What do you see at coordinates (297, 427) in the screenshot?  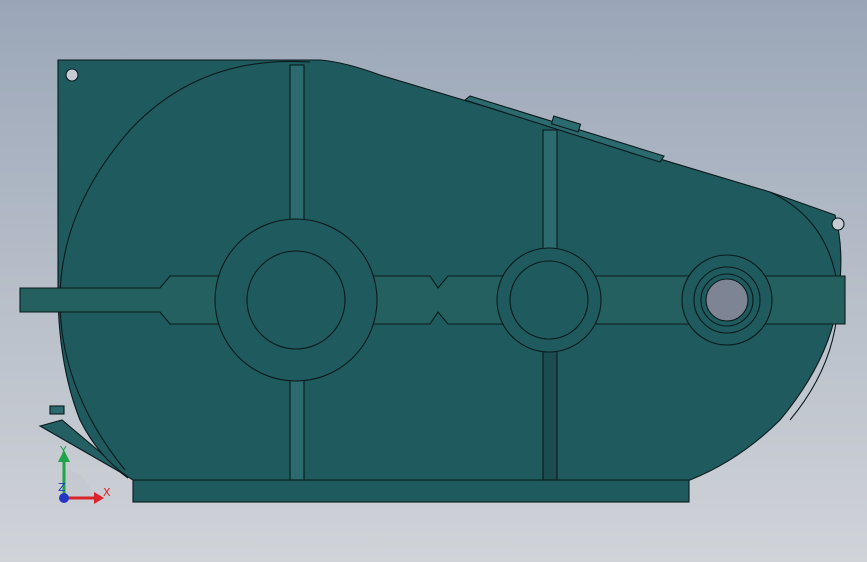 I see `rib-1-lower` at bounding box center [297, 427].